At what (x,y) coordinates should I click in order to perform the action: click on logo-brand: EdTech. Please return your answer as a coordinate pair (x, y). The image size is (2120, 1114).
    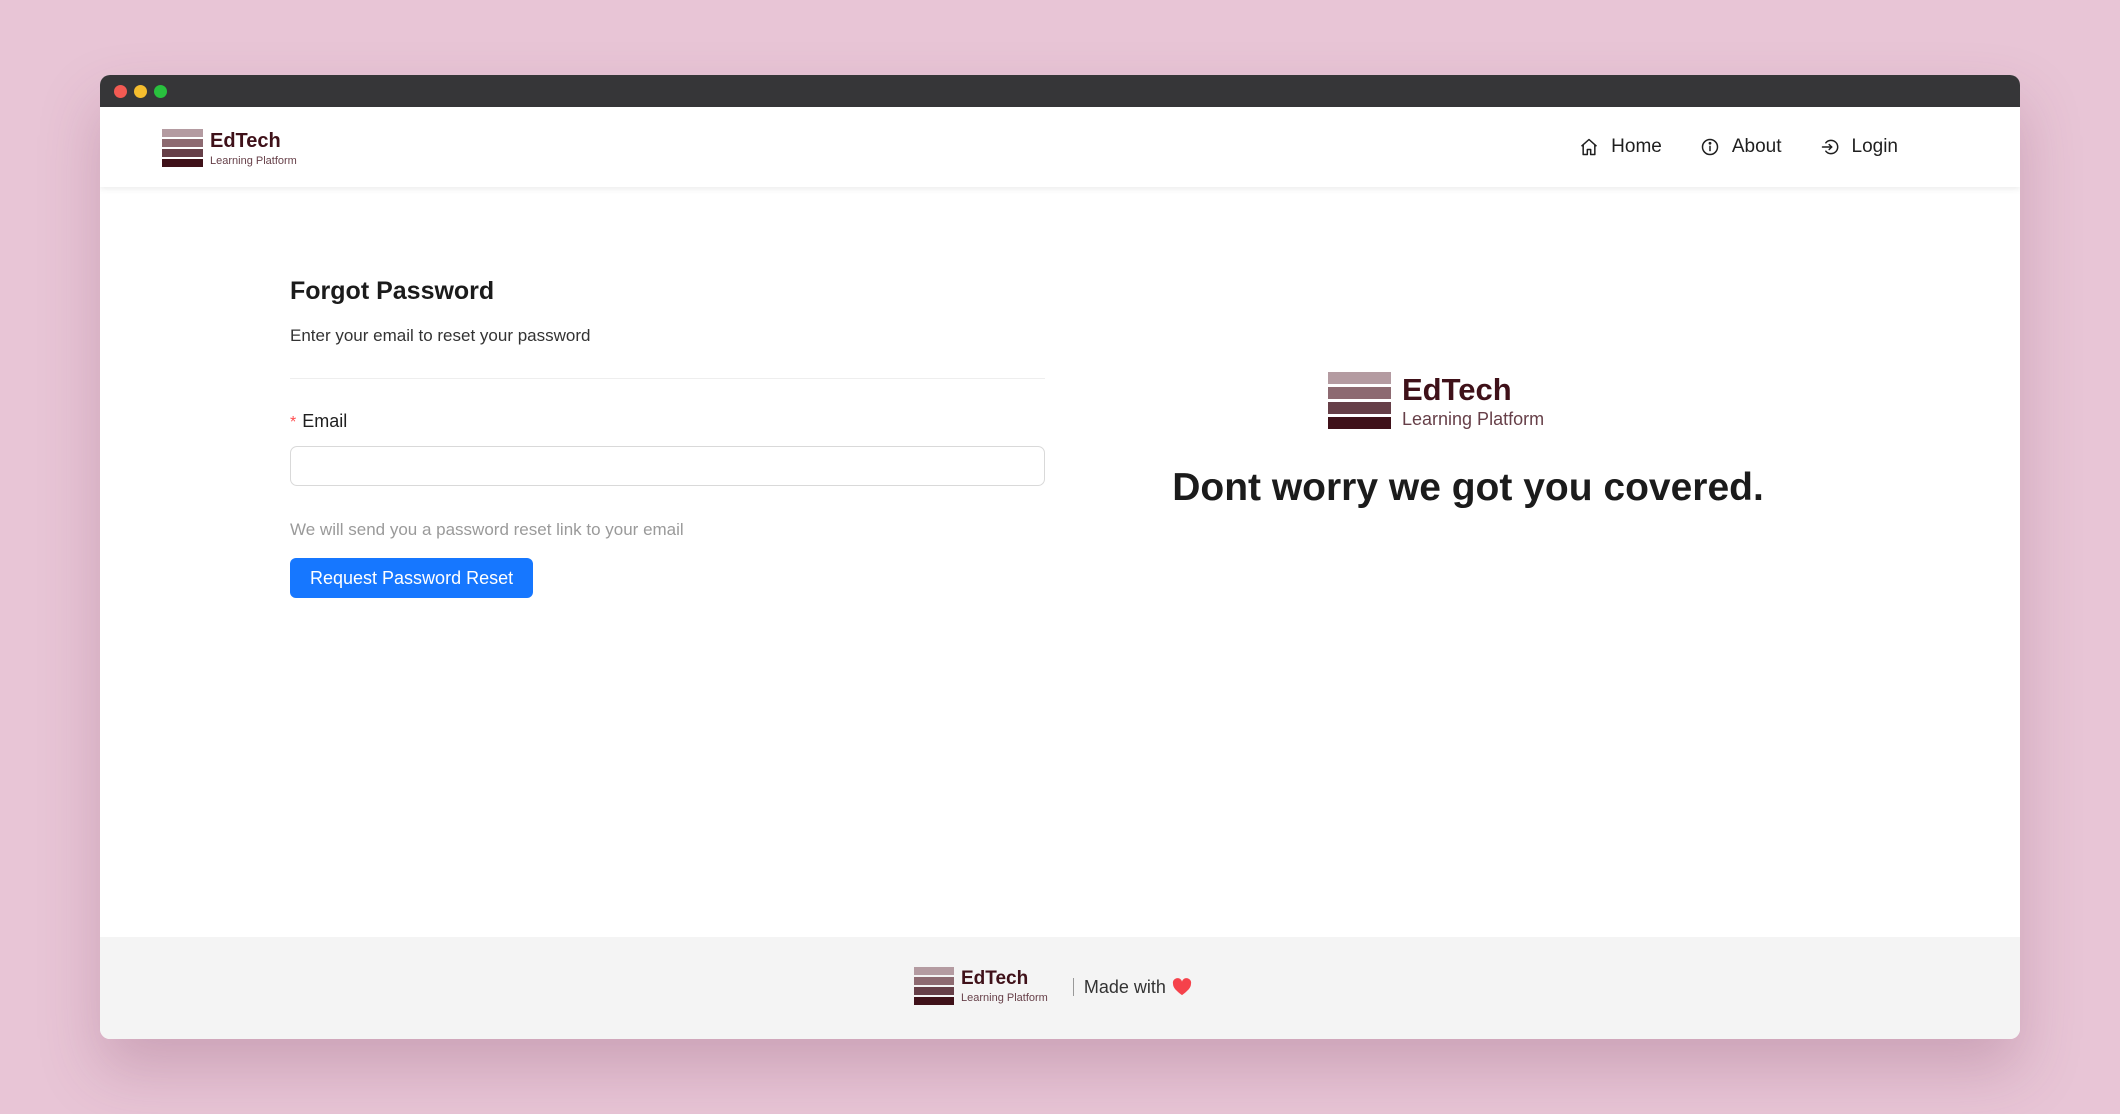
    Looking at the image, I should click on (245, 140).